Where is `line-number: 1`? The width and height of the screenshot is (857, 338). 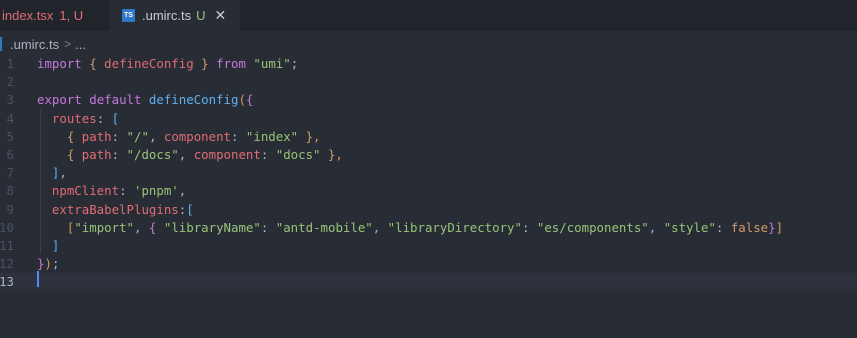
line-number: 1 is located at coordinates (10, 63).